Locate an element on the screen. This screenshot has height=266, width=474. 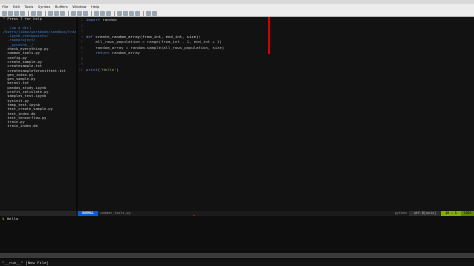
copy-icon is located at coordinates (56, 13).